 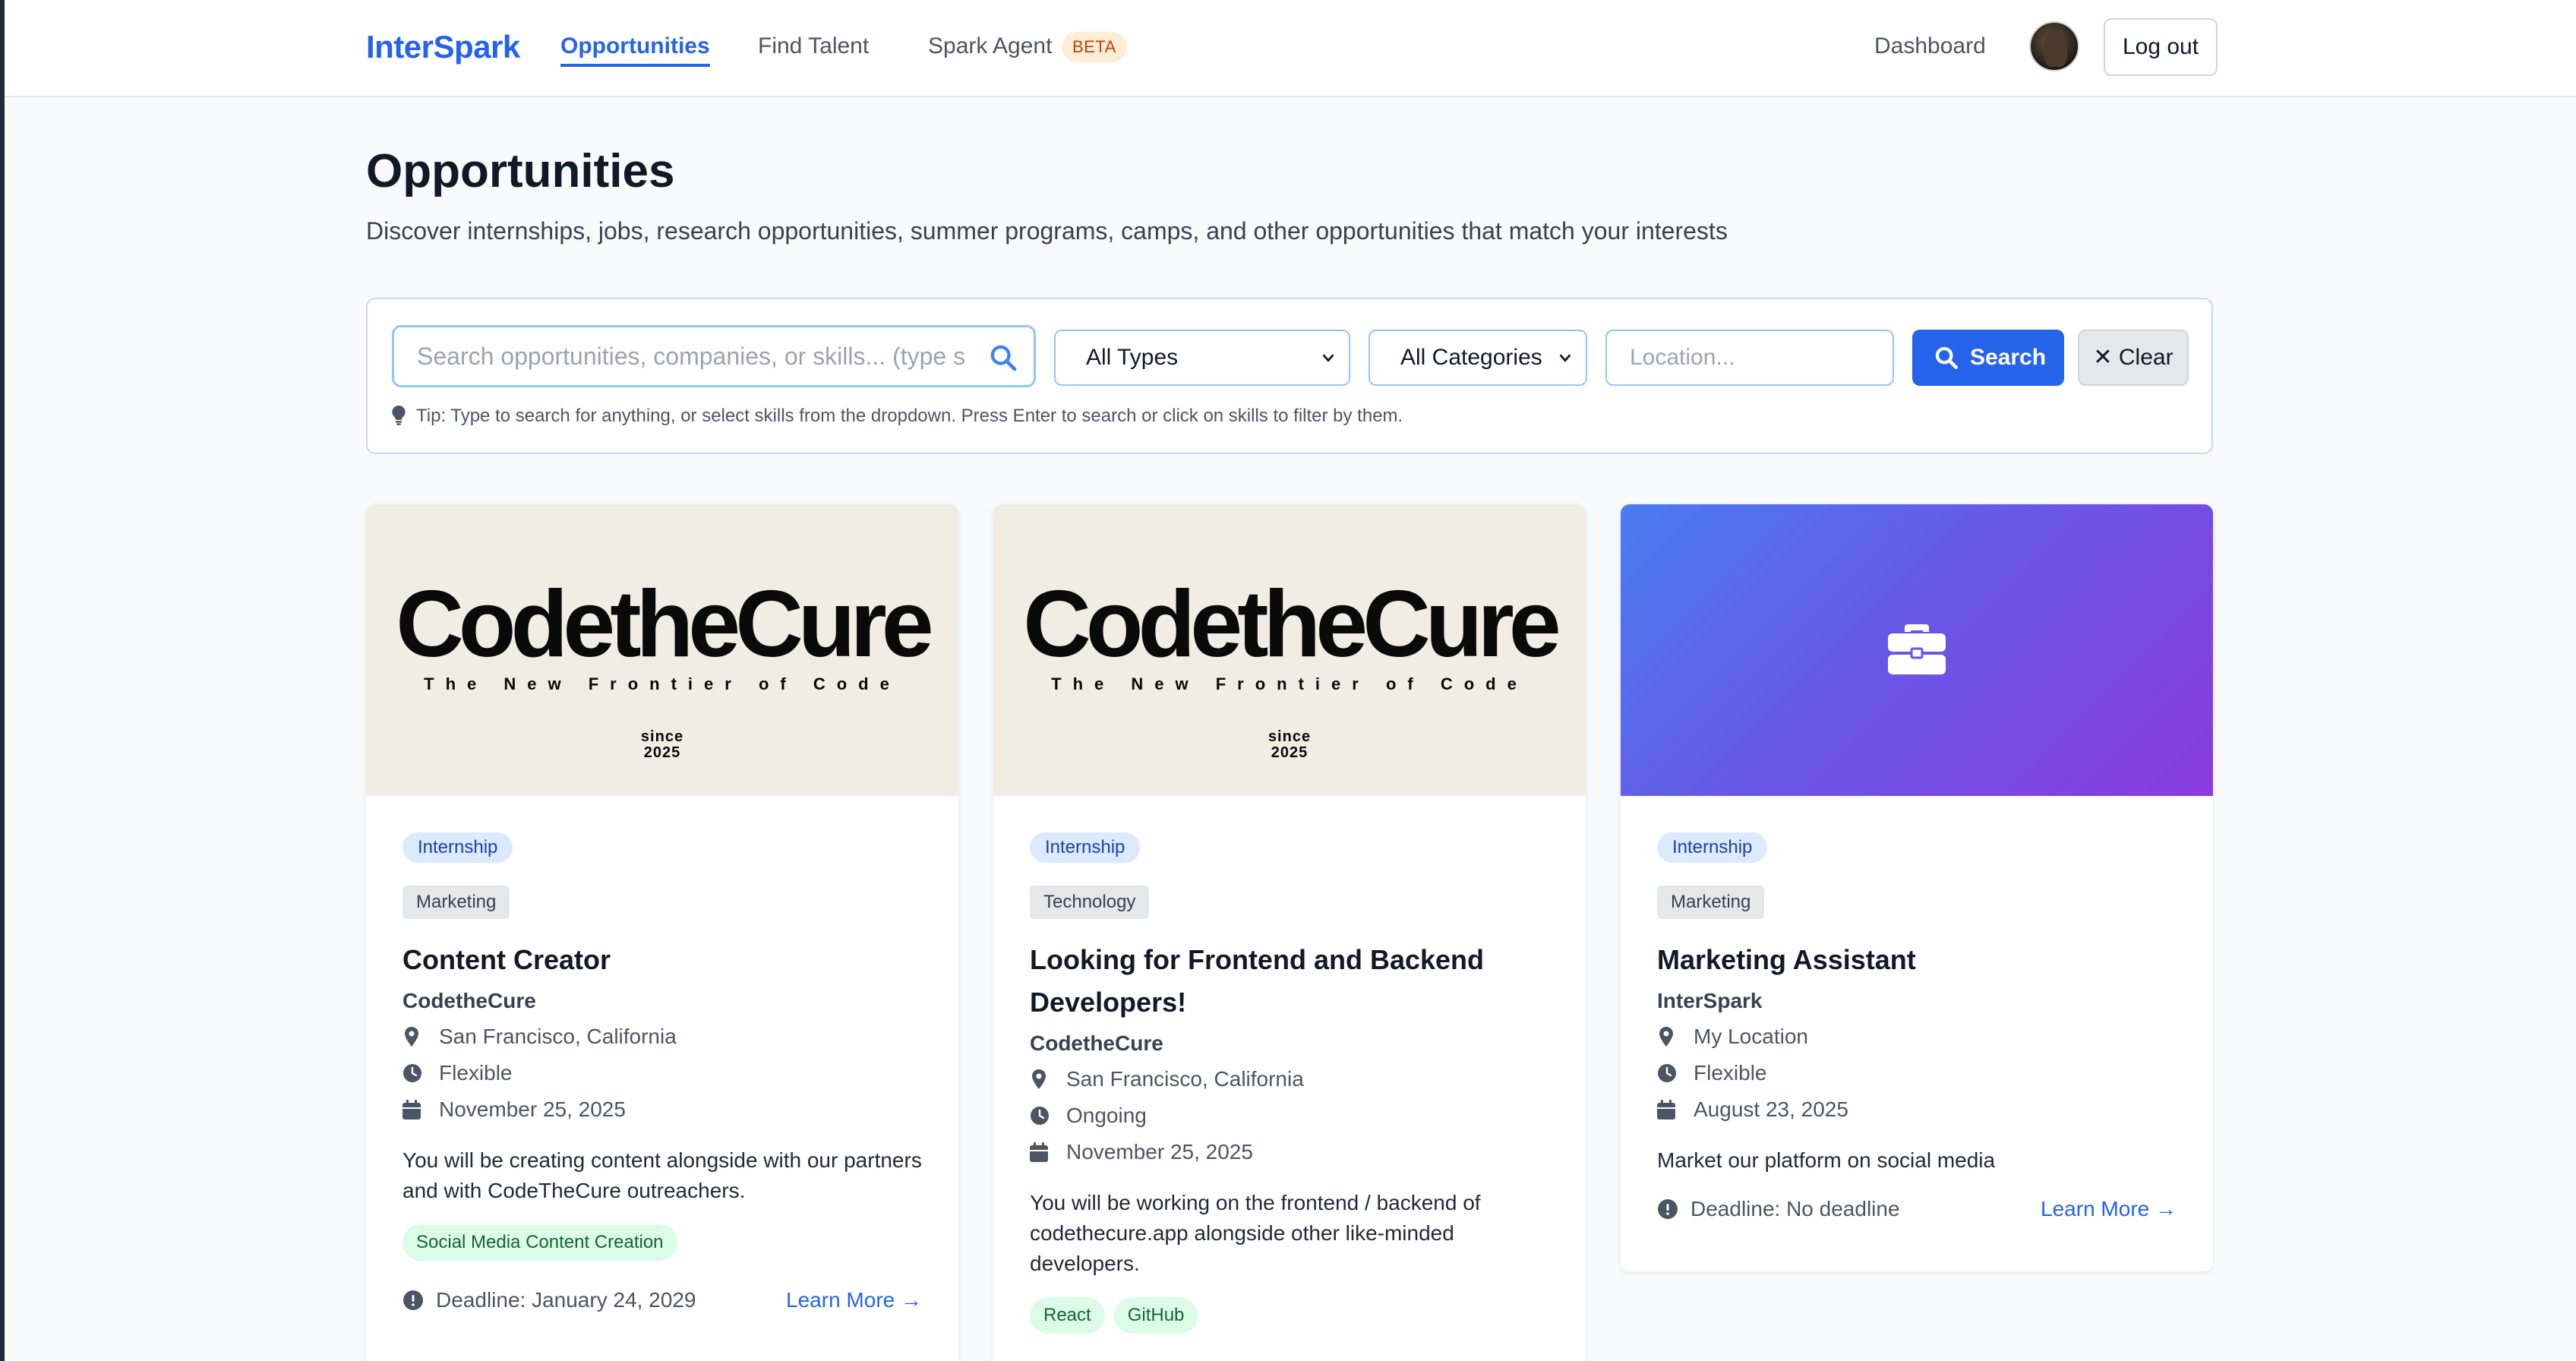 I want to click on page-title: Opportunities, so click(x=520, y=171).